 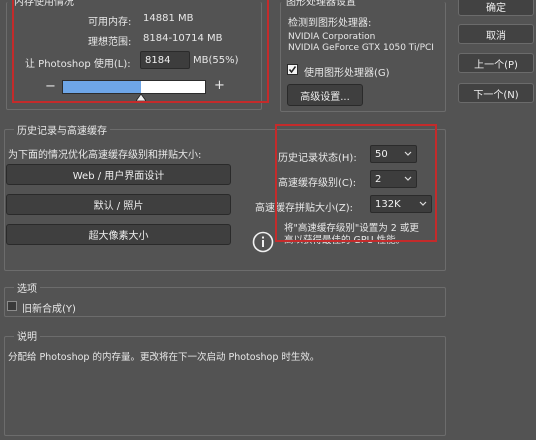 I want to click on cache-highlight-box, so click(x=356, y=183).